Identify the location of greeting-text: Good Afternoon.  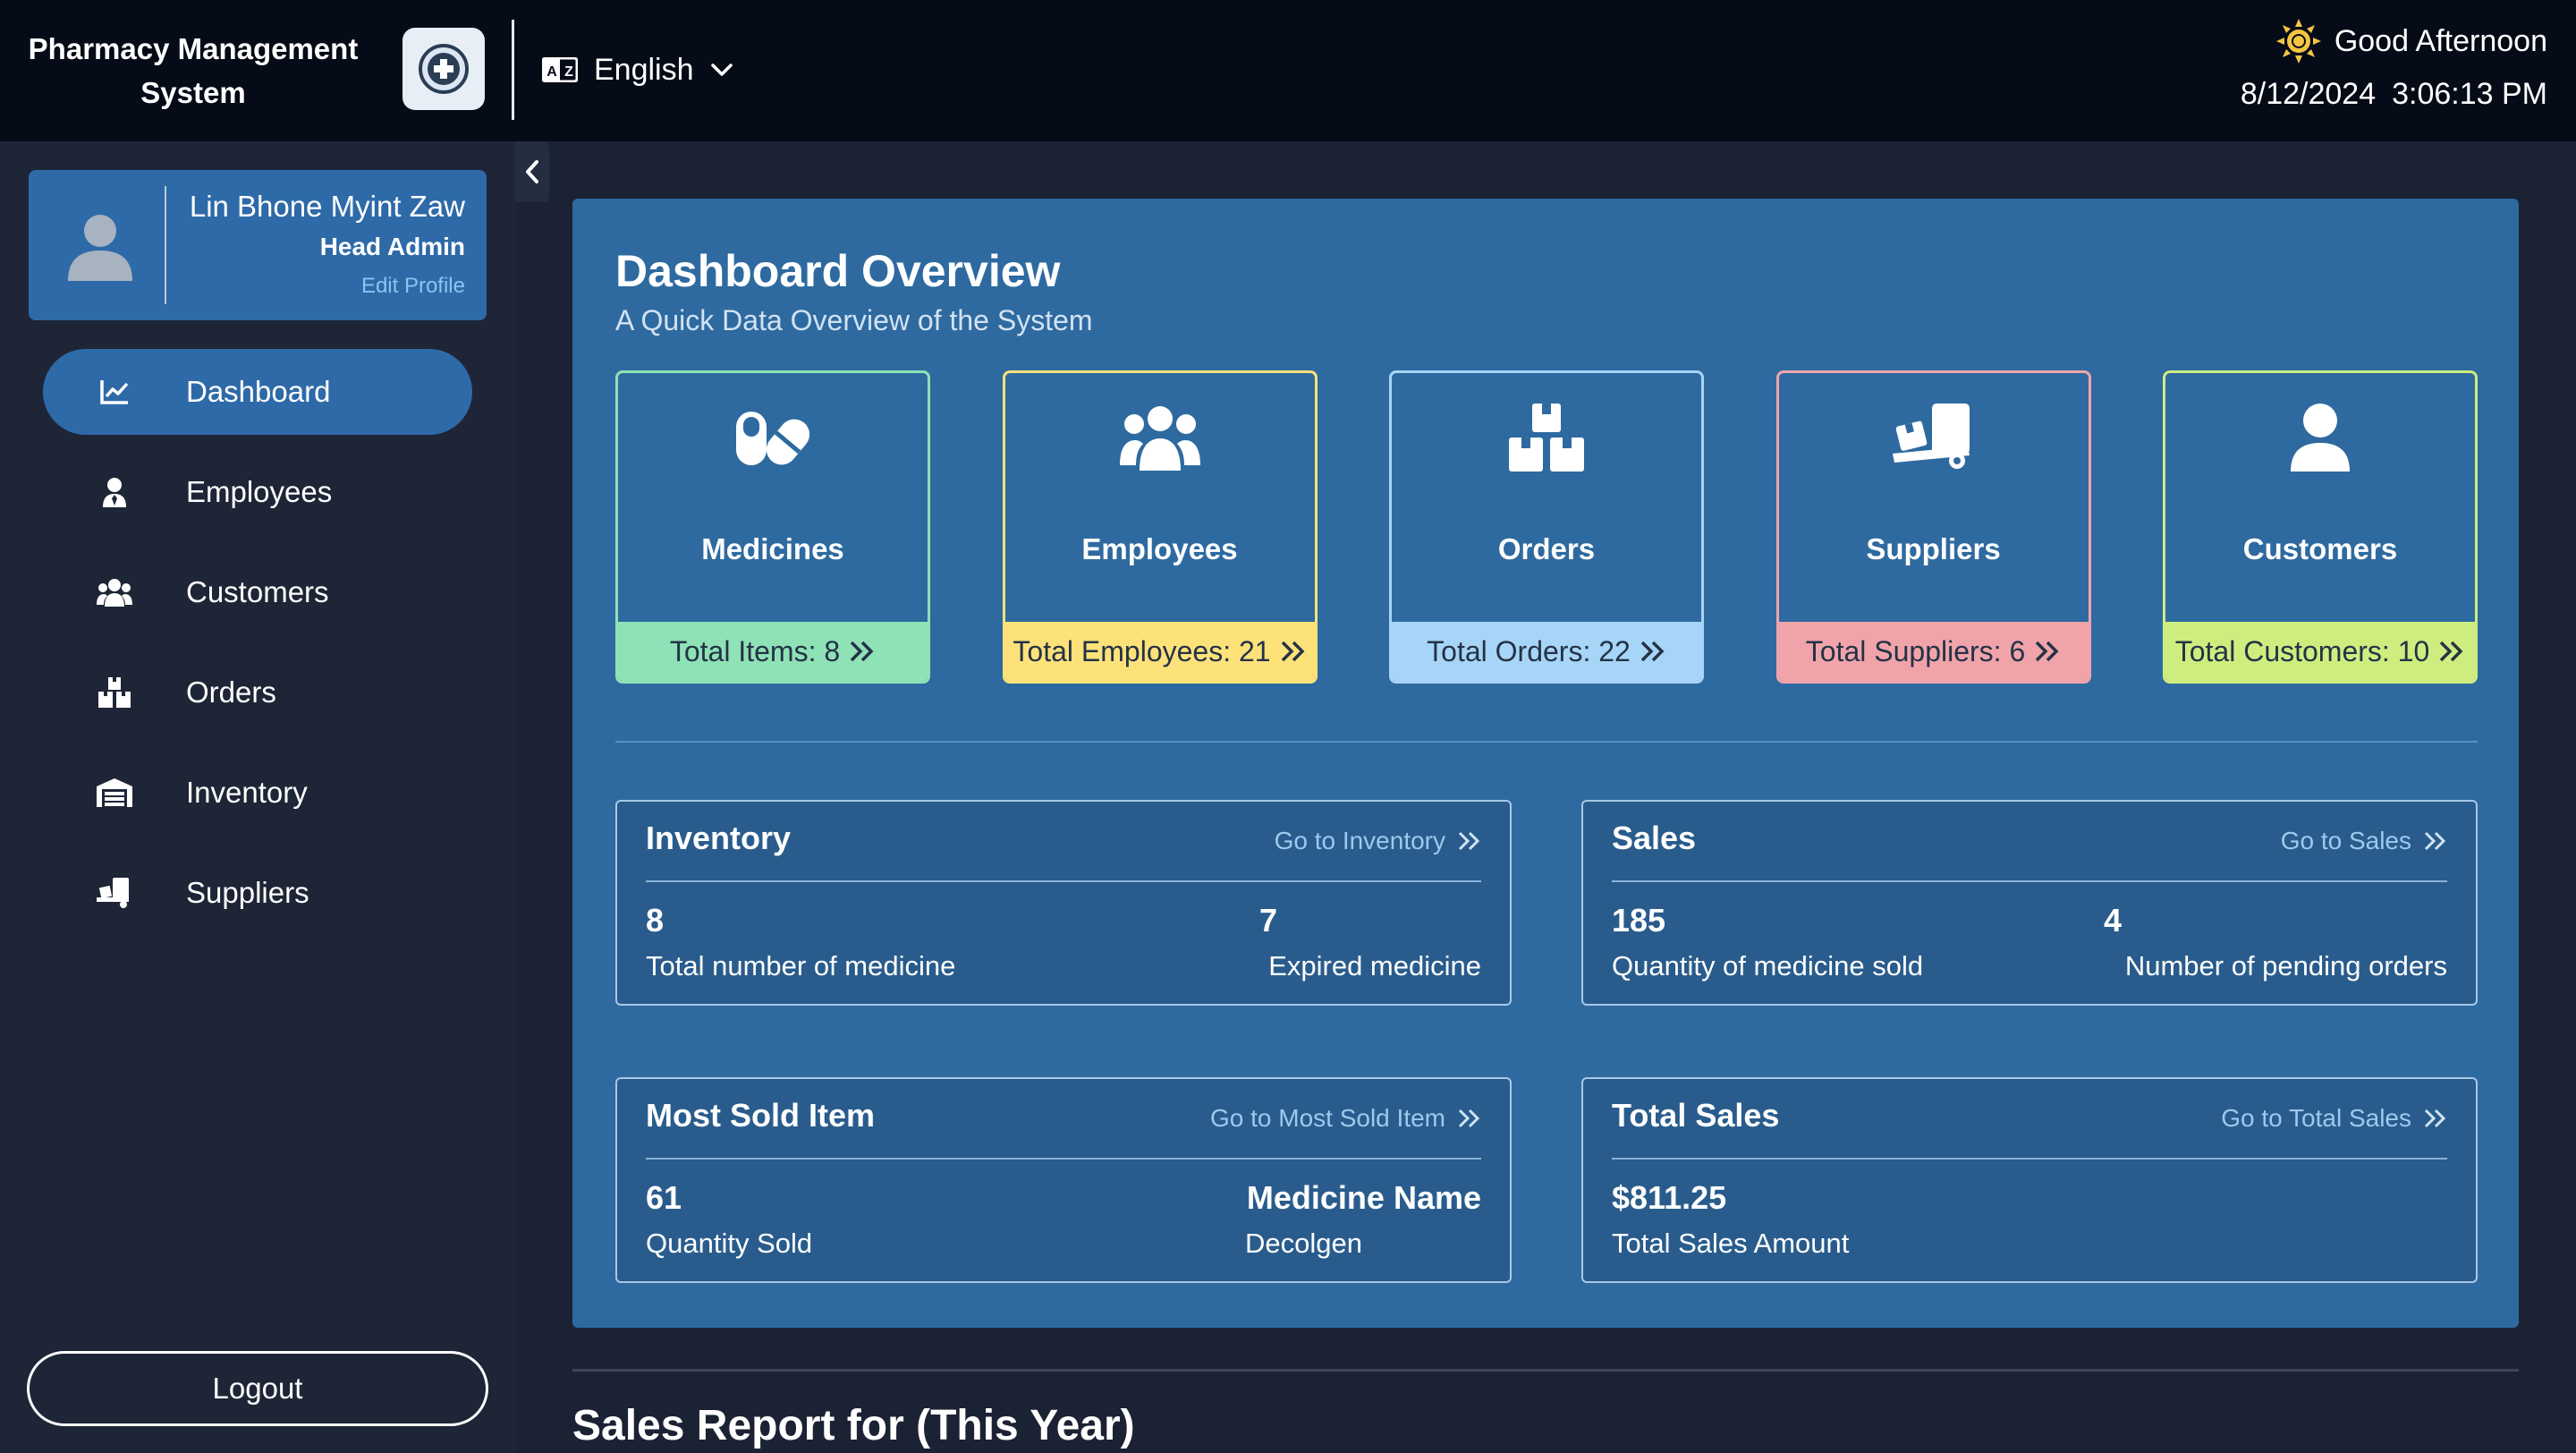
(2440, 40).